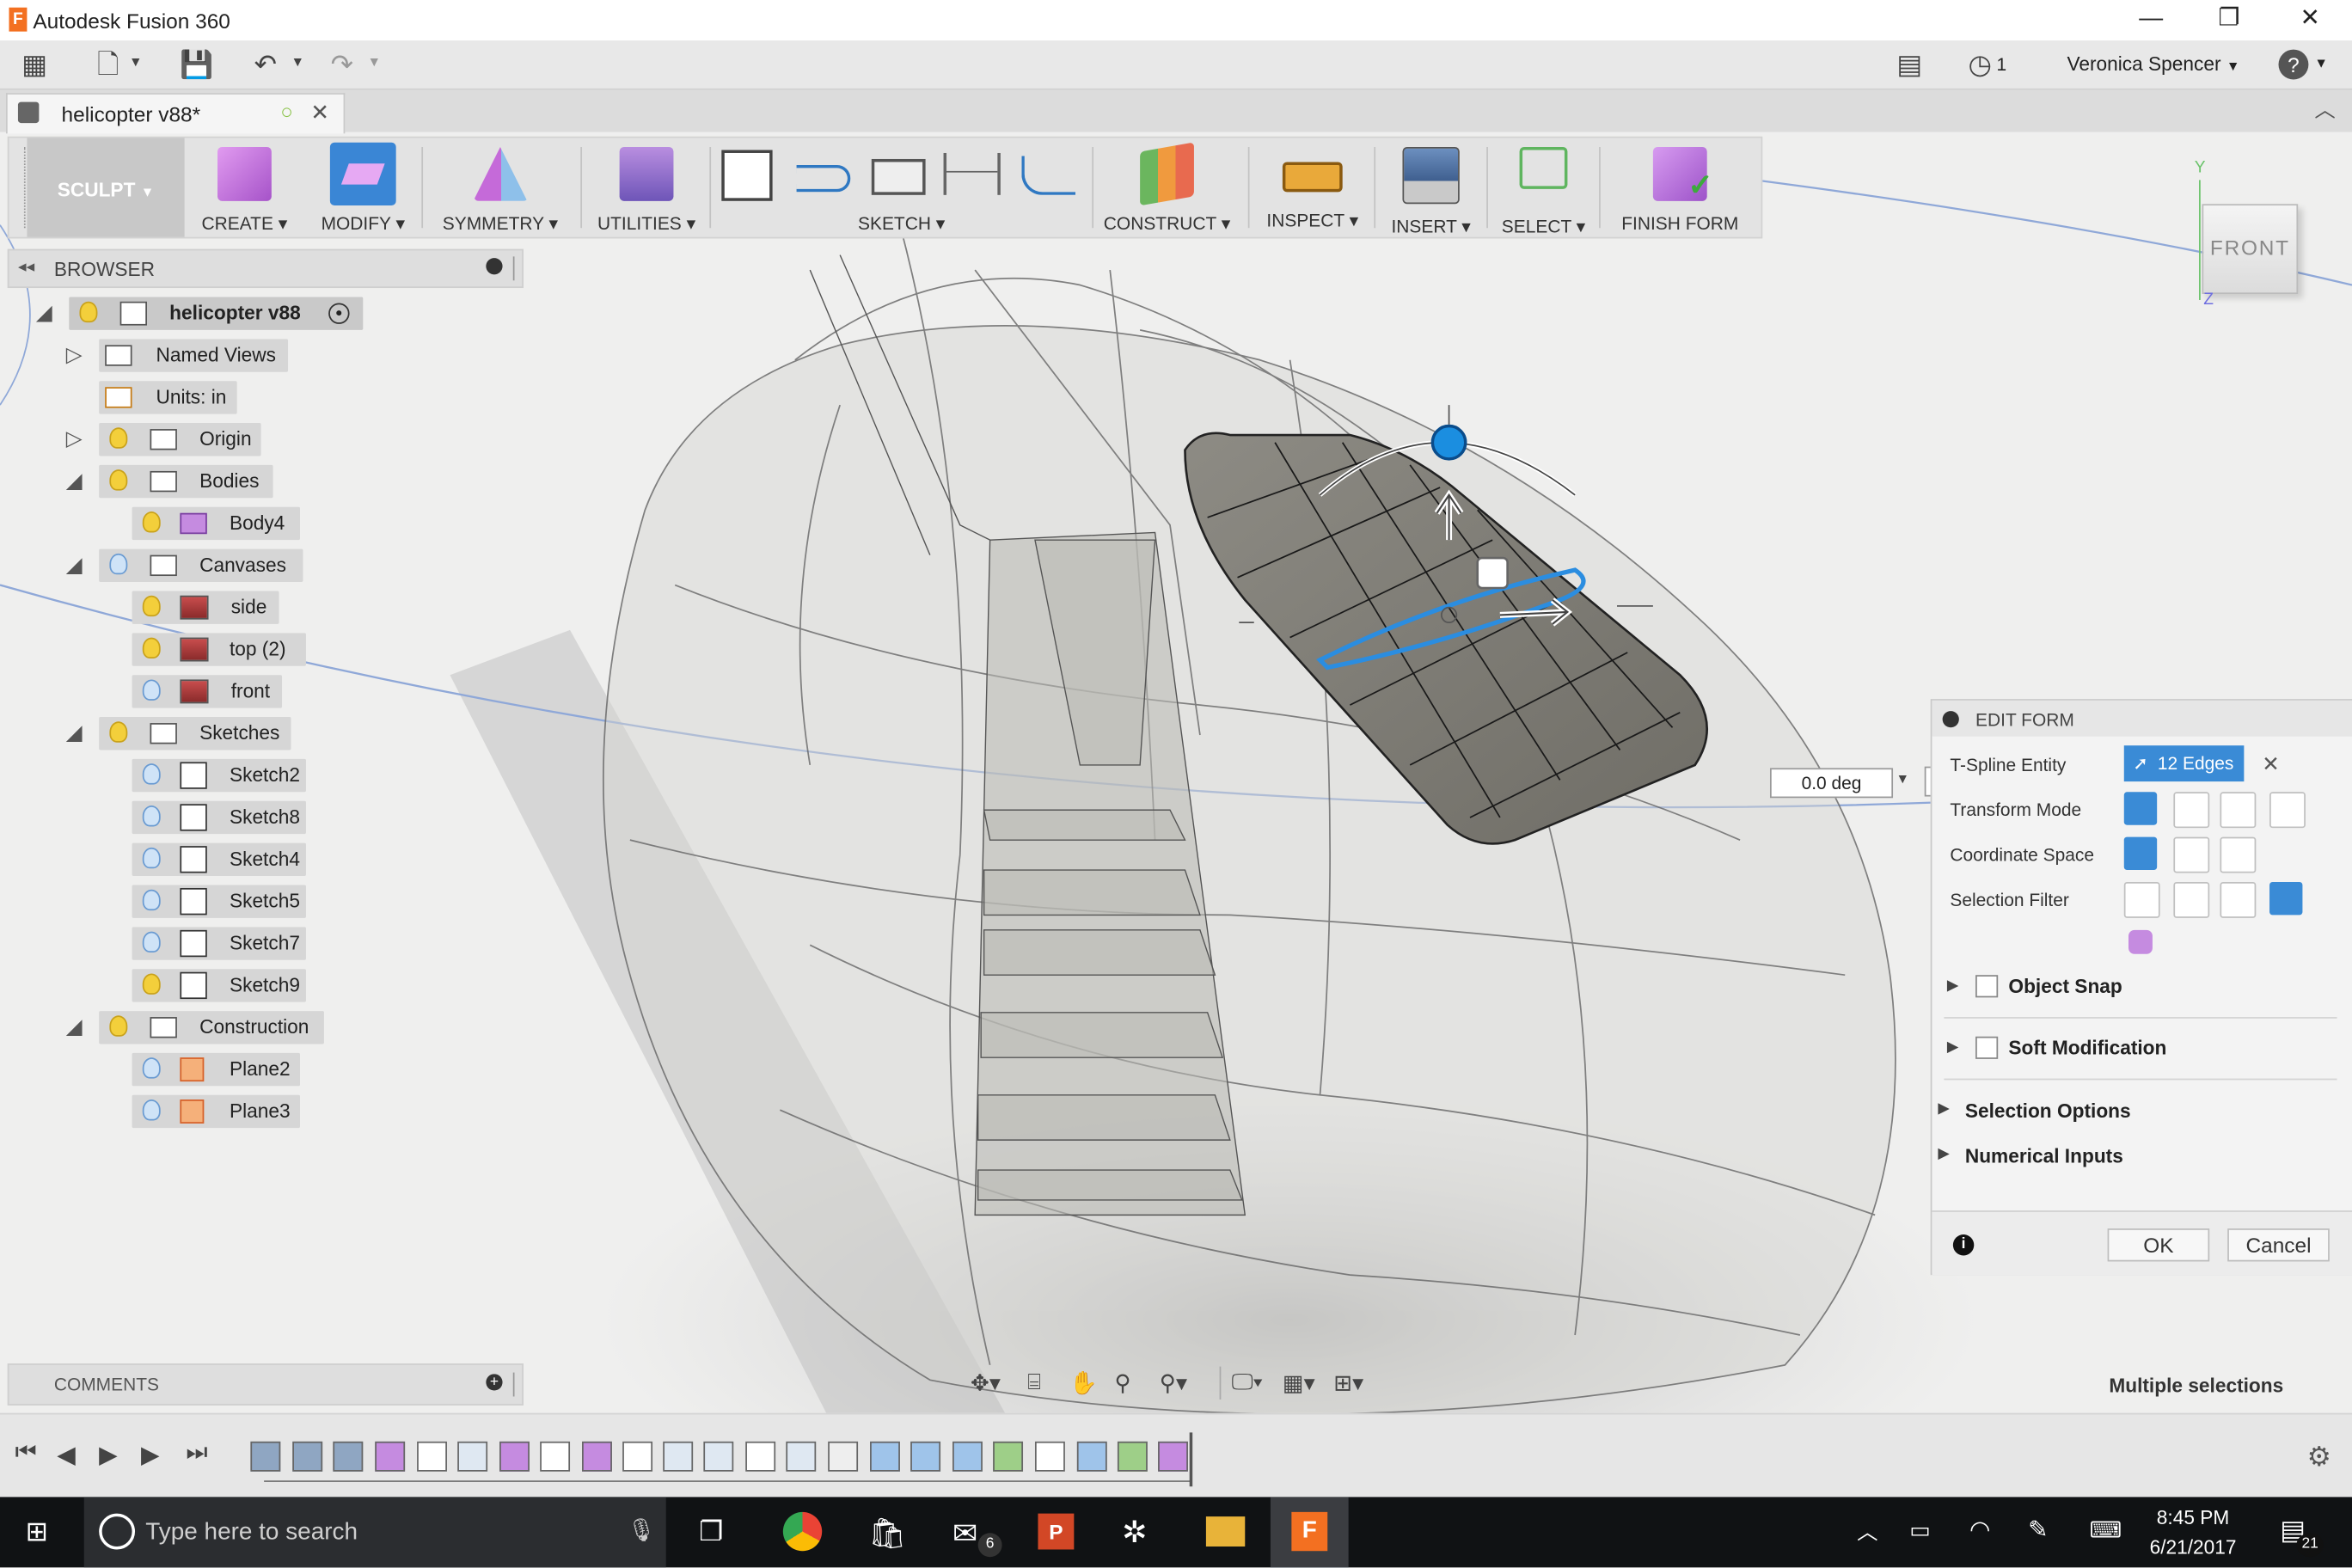 This screenshot has height=1568, width=2352. I want to click on tree-node-sketch4: Sketch4, so click(262, 859).